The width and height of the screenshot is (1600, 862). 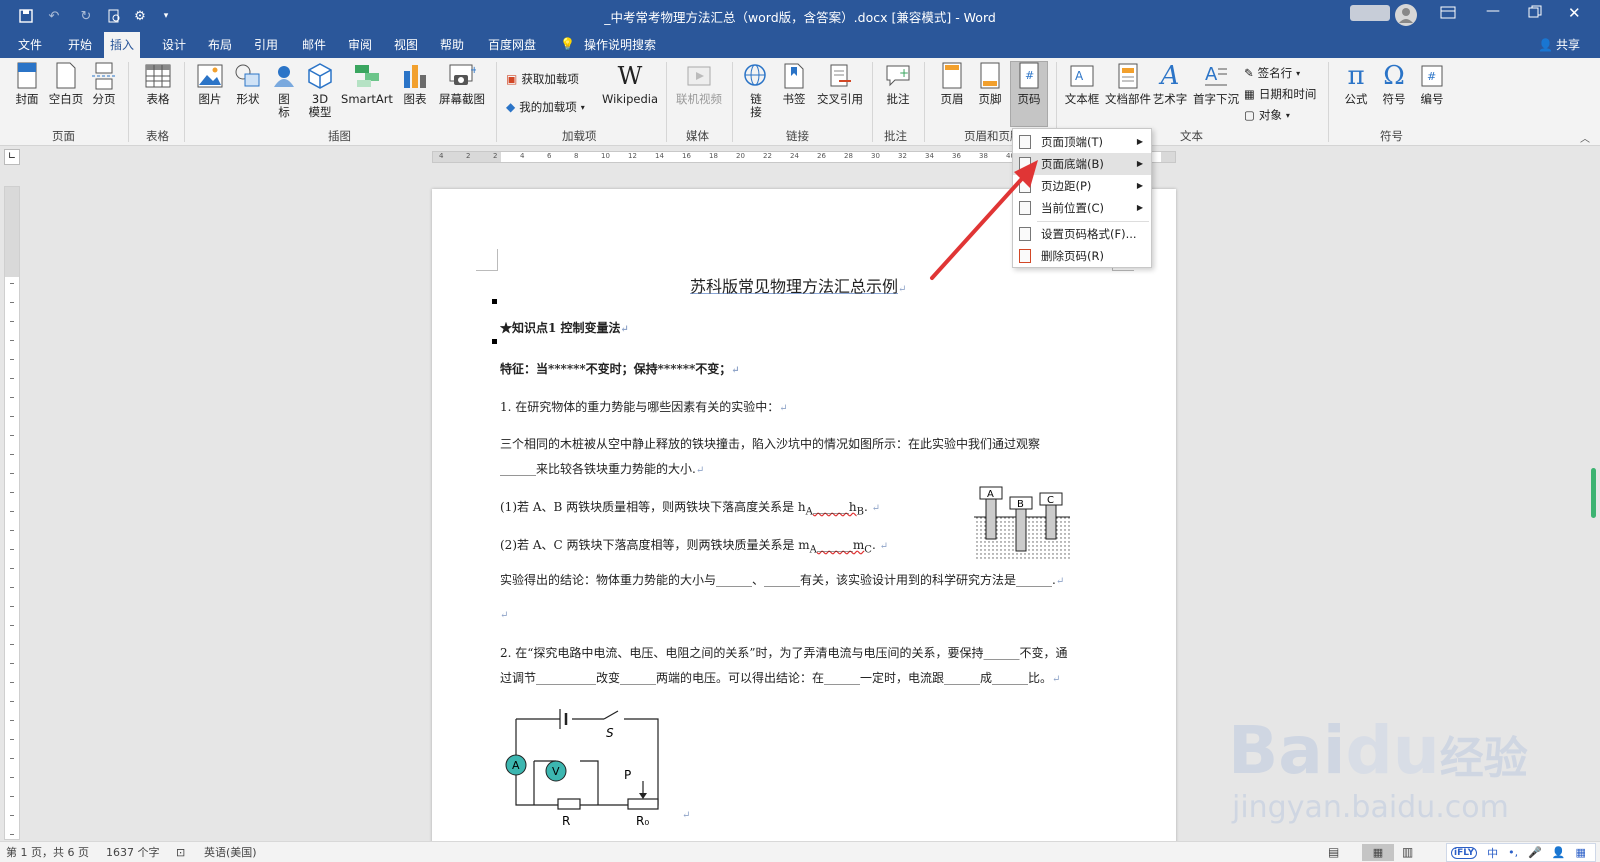 What do you see at coordinates (66, 99) in the screenshot?
I see `blank-page-label: 空白页` at bounding box center [66, 99].